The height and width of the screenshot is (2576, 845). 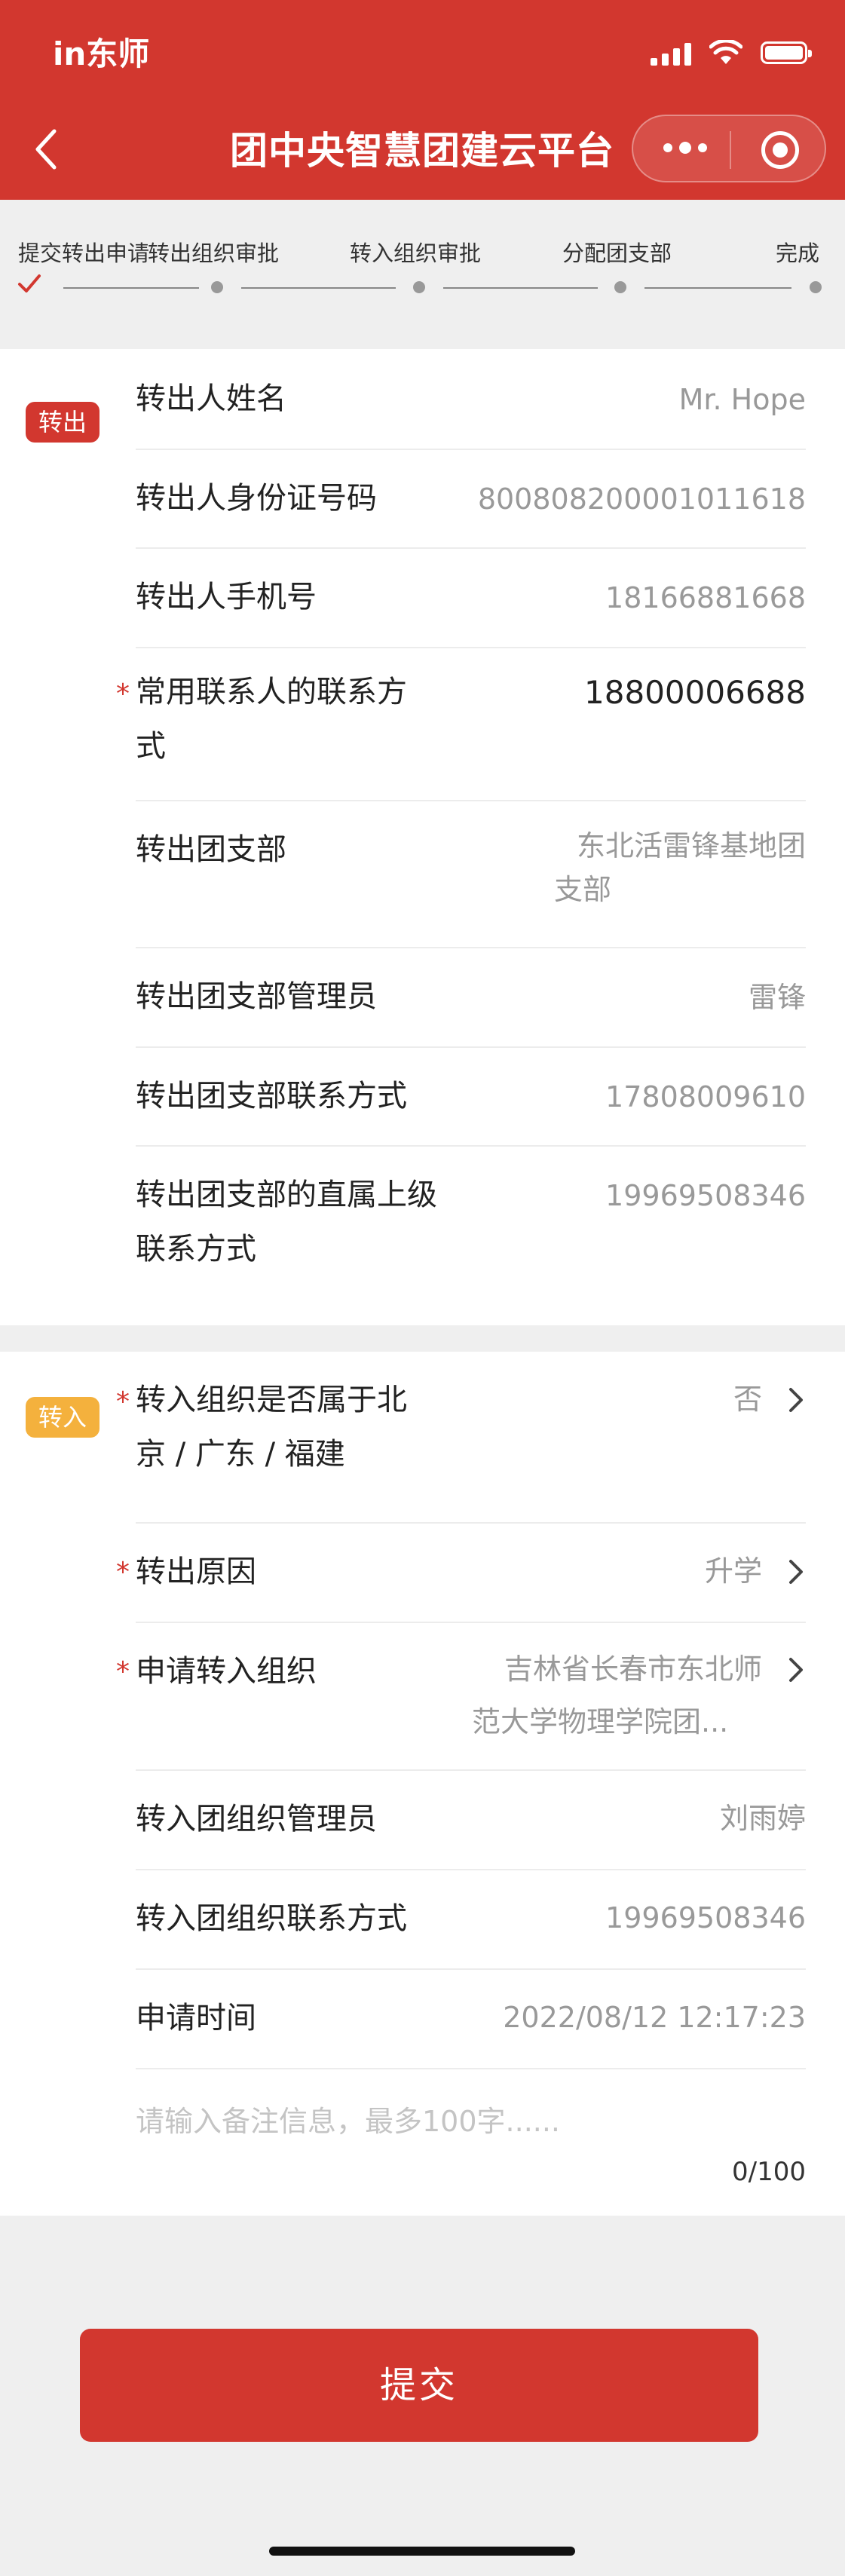 What do you see at coordinates (102, 53) in the screenshot?
I see `status-carrier: in东师` at bounding box center [102, 53].